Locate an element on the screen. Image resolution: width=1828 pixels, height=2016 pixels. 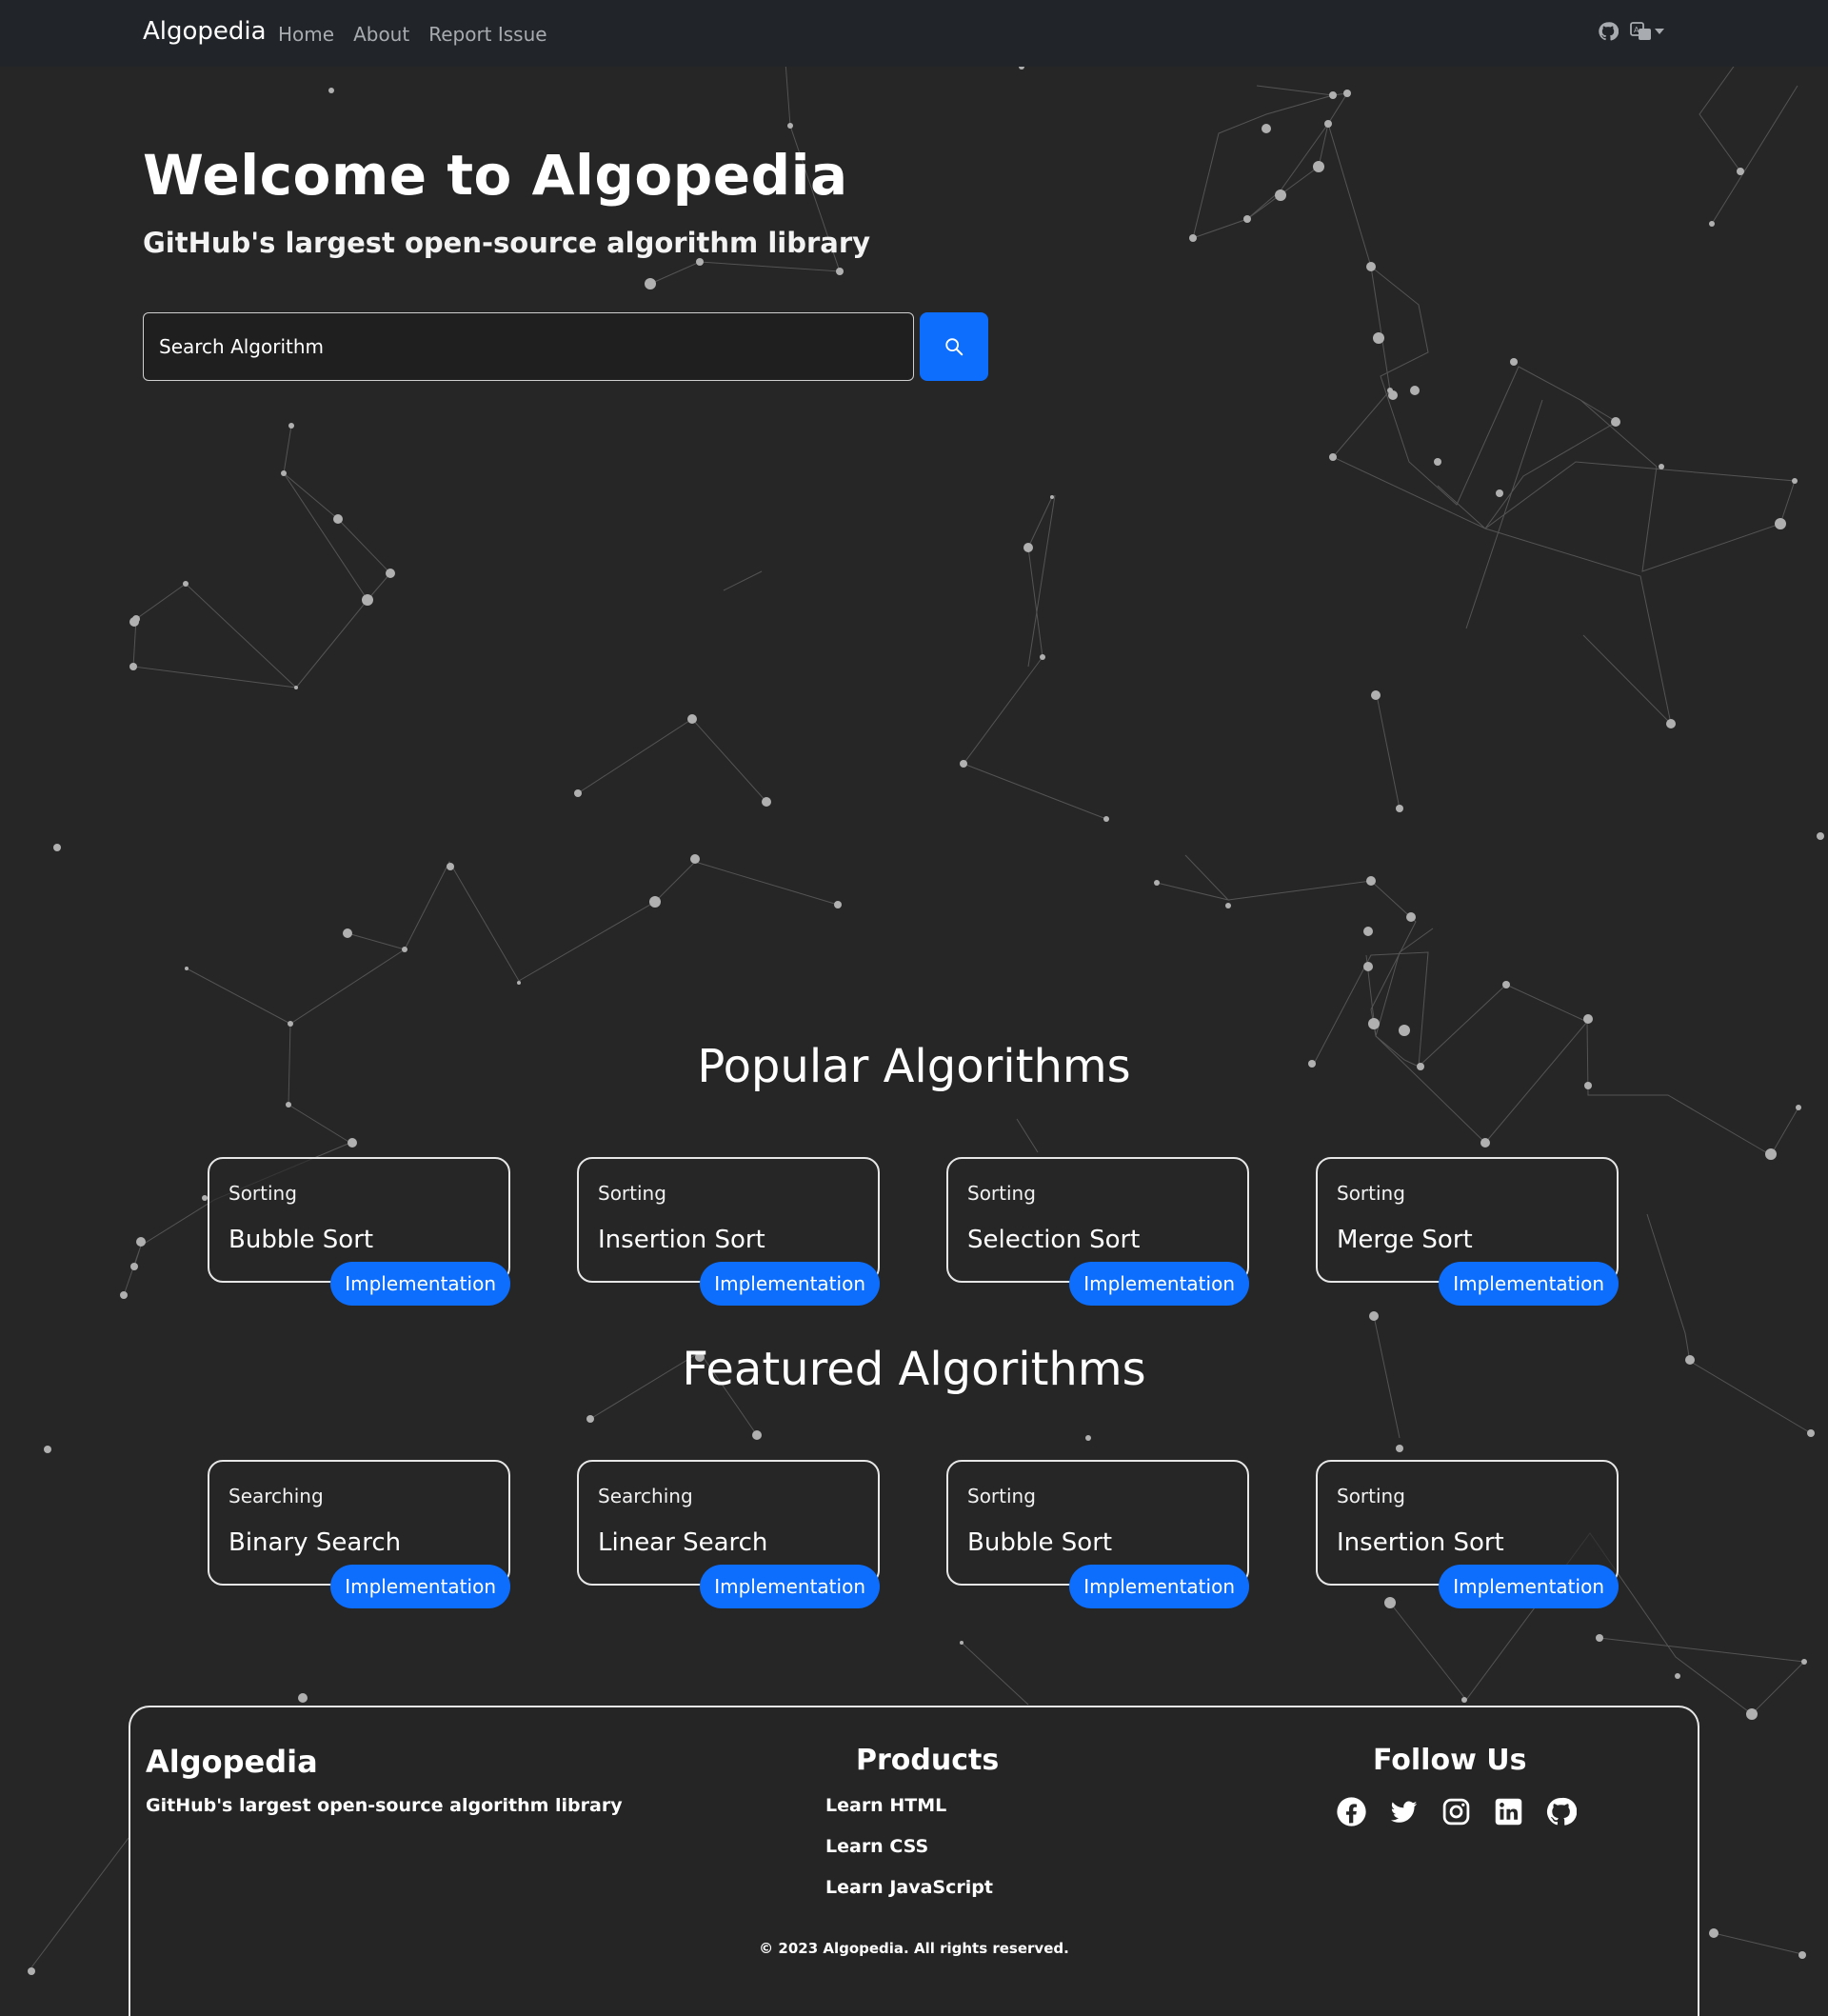
footer-products-list: Learn HTML Learn CSS Learn JavaScript is located at coordinates (909, 1856).